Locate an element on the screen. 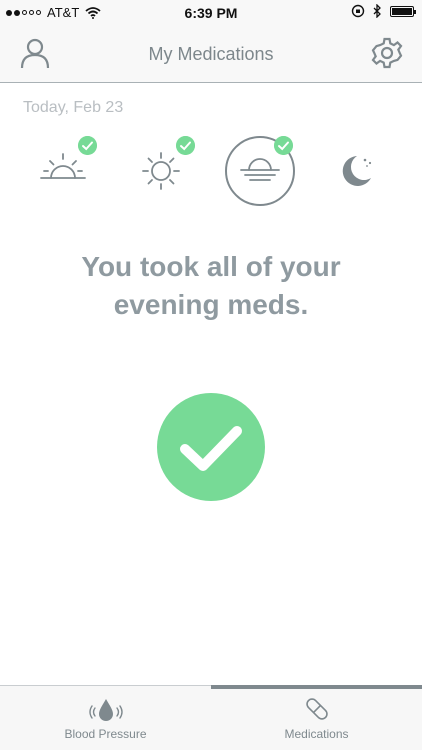 Image resolution: width=422 pixels, height=750 pixels. gear-icon is located at coordinates (387, 53).